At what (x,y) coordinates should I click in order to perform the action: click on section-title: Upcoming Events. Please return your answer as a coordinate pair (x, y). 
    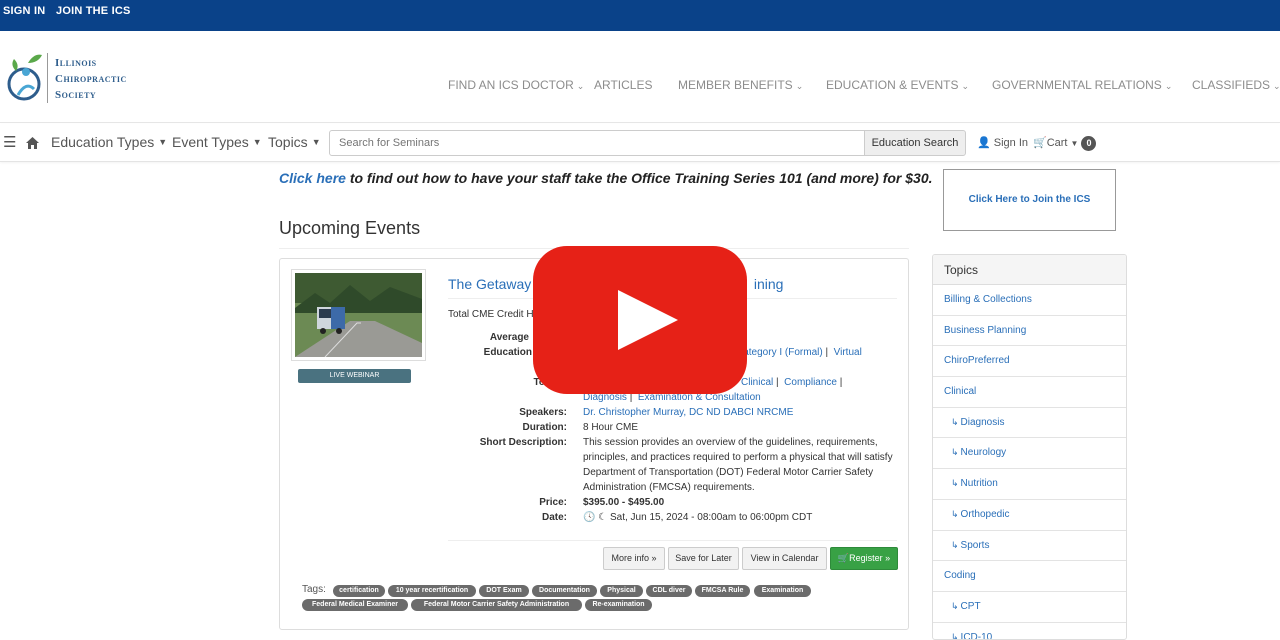
    Looking at the image, I should click on (350, 228).